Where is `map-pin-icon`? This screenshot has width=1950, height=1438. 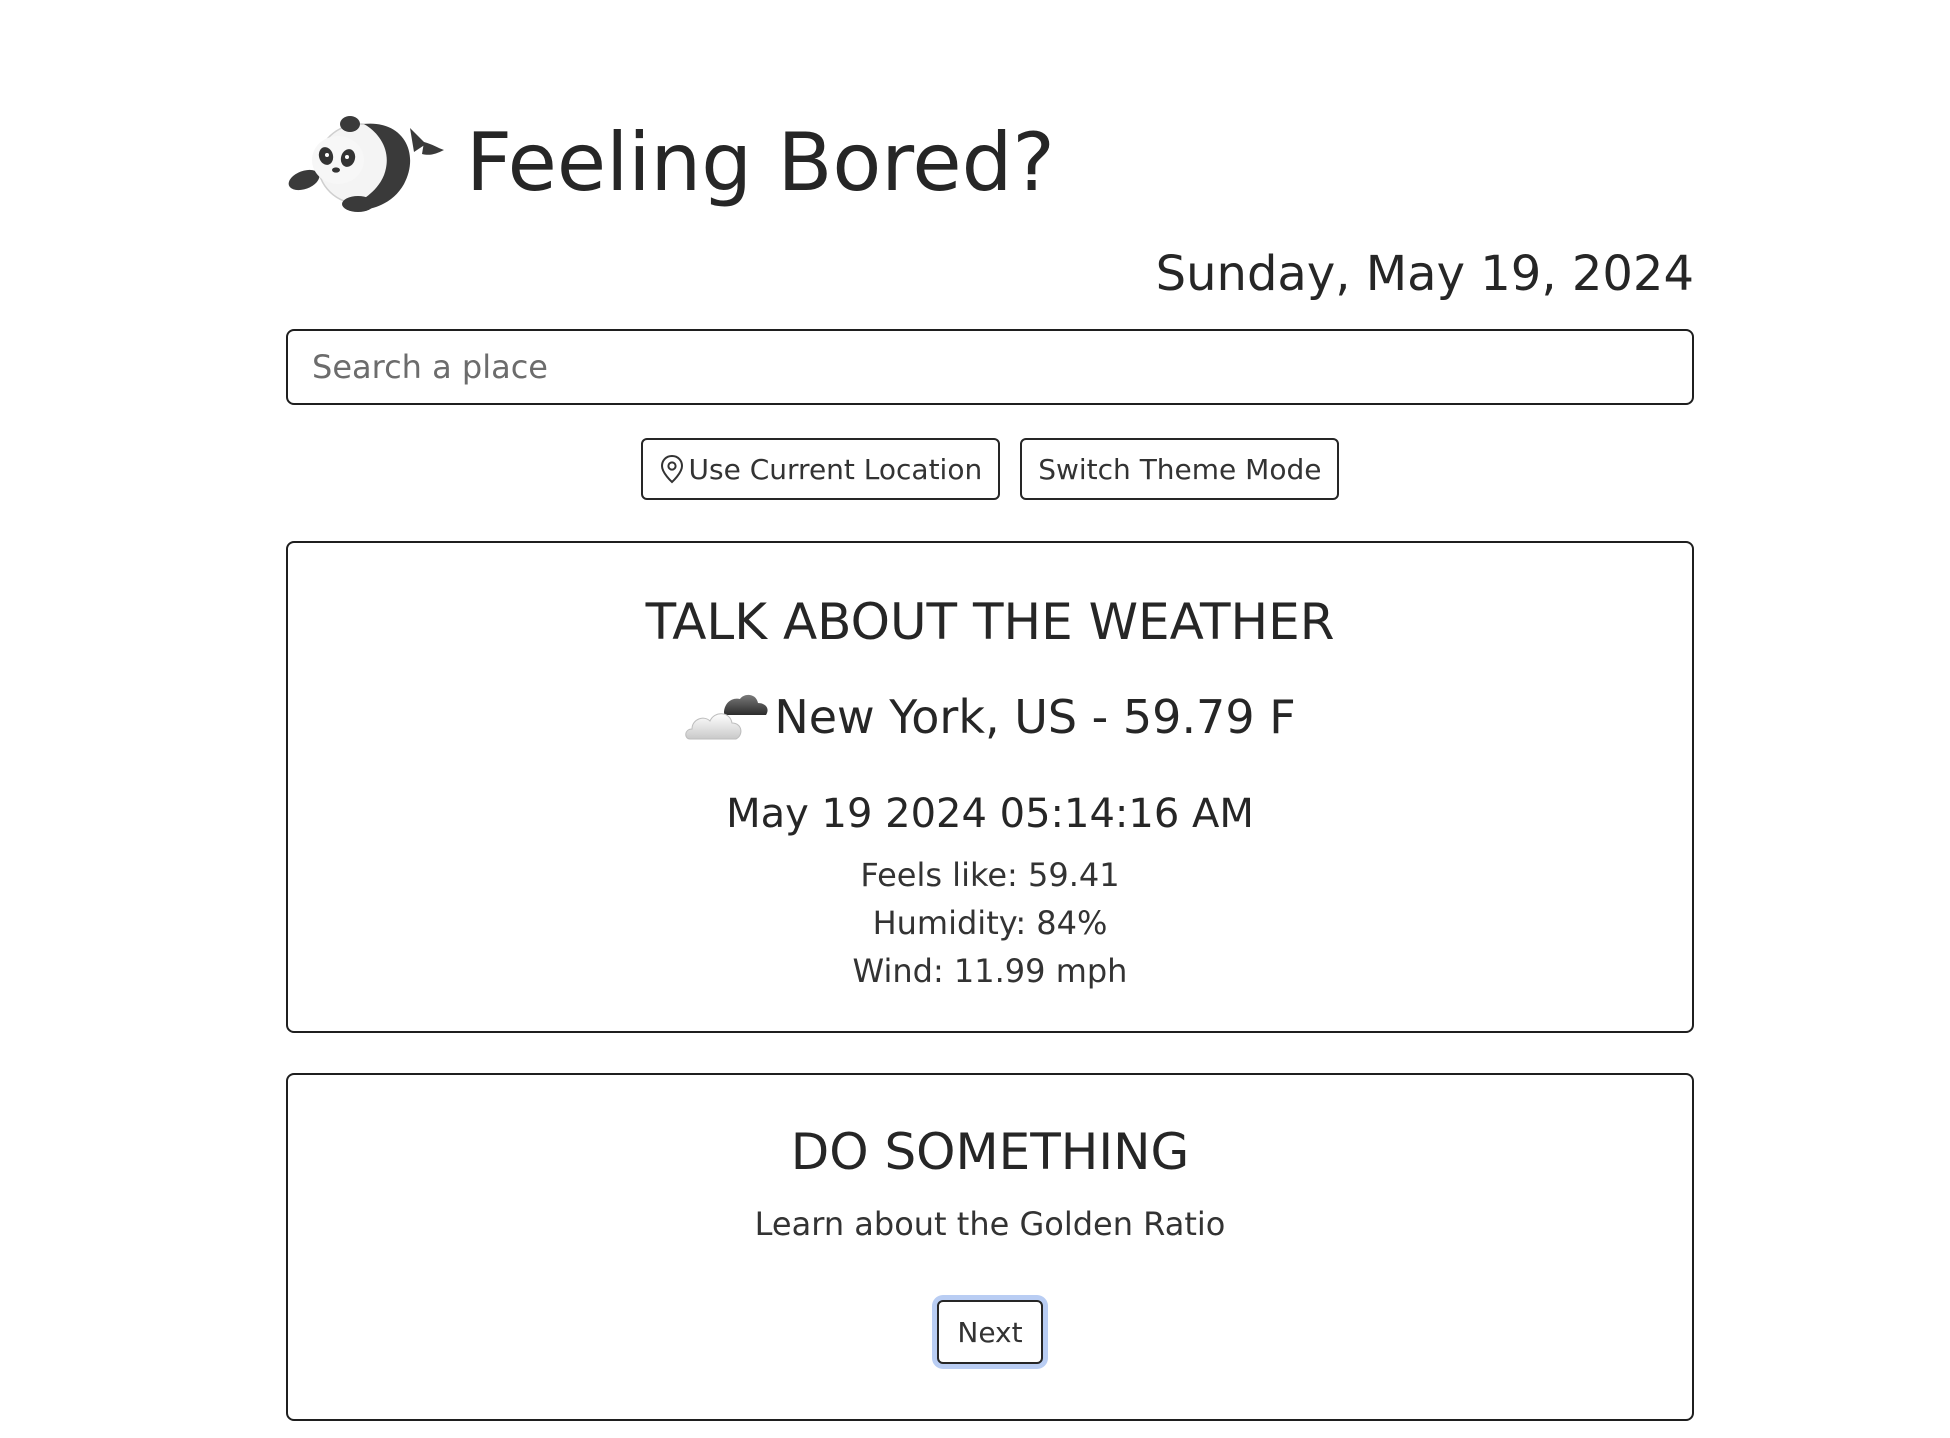 map-pin-icon is located at coordinates (671, 469).